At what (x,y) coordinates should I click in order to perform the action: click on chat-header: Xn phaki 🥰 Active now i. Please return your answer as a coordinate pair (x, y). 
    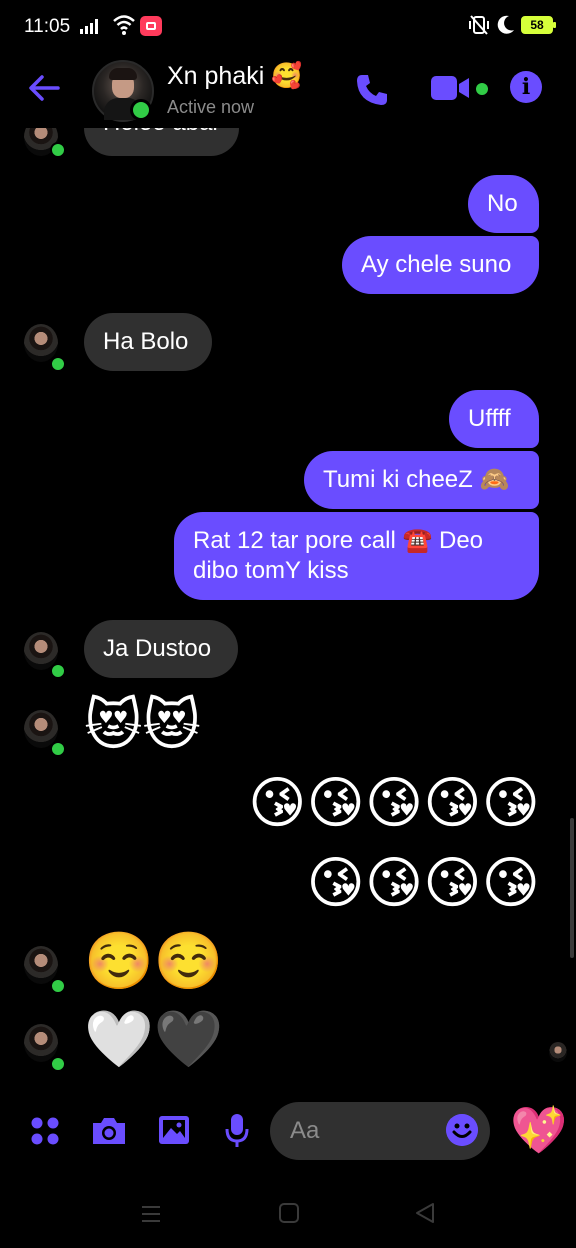
    Looking at the image, I should click on (288, 92).